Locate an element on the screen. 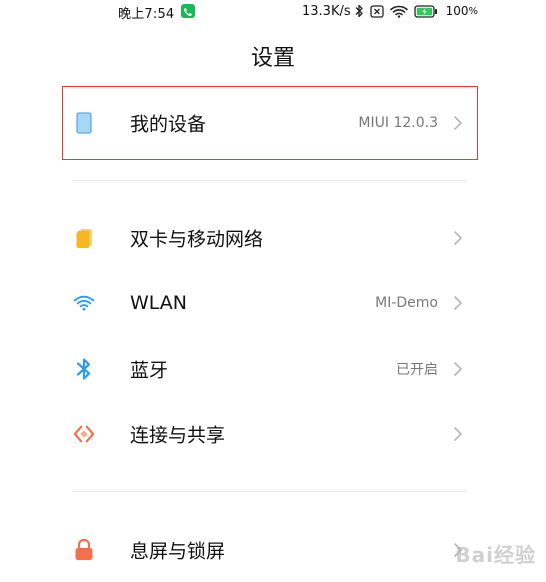 The height and width of the screenshot is (582, 546). lock-icon is located at coordinates (84, 549).